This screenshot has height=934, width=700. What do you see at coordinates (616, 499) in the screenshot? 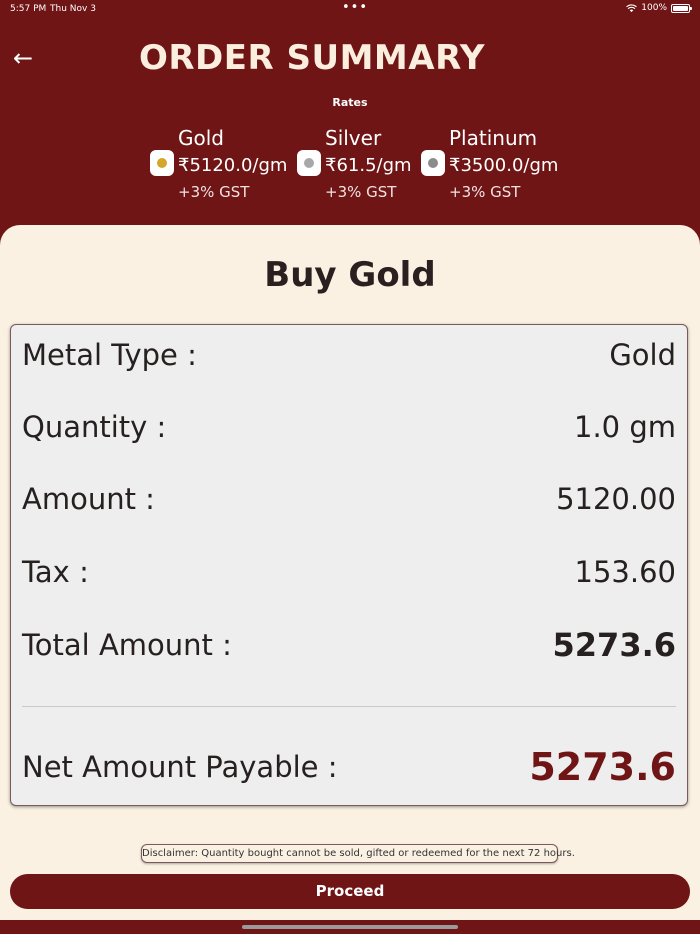
I see `amount-value: 5120.00` at bounding box center [616, 499].